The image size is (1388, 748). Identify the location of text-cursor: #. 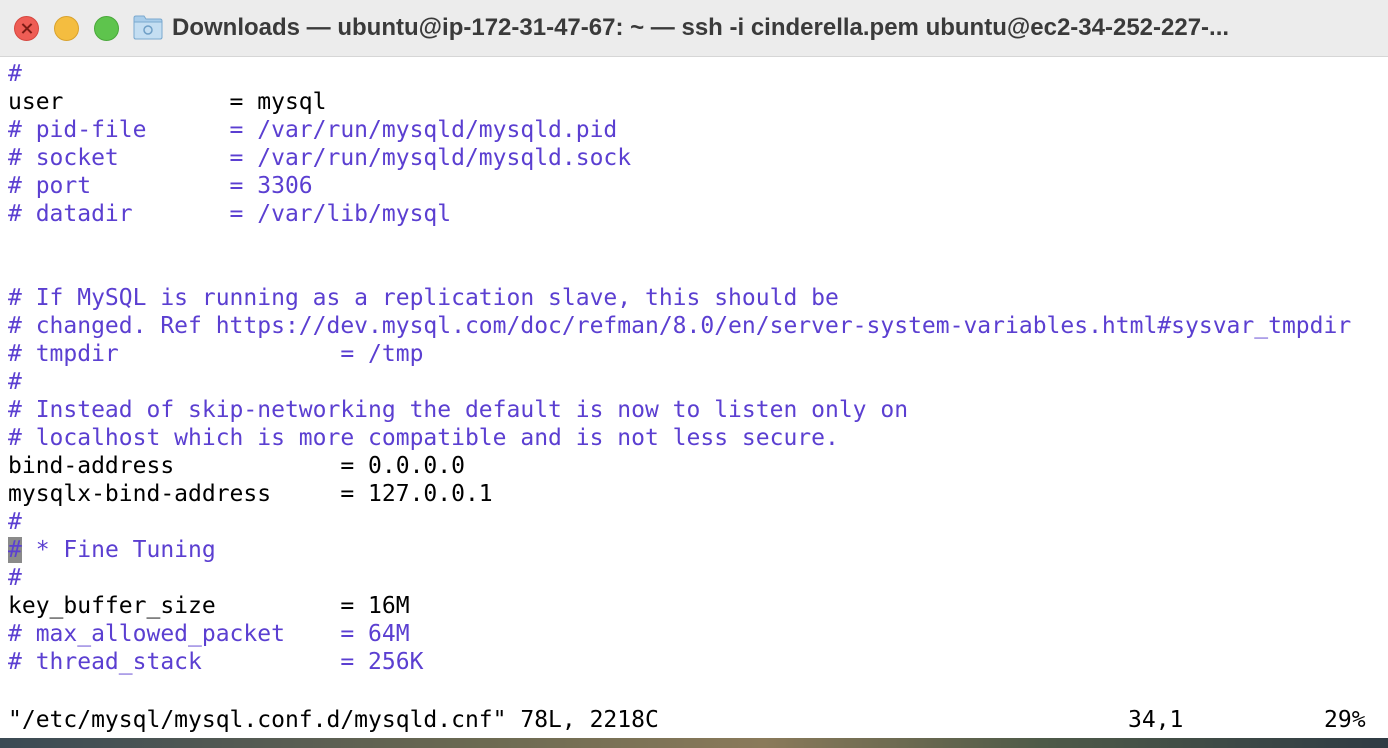
(15, 550).